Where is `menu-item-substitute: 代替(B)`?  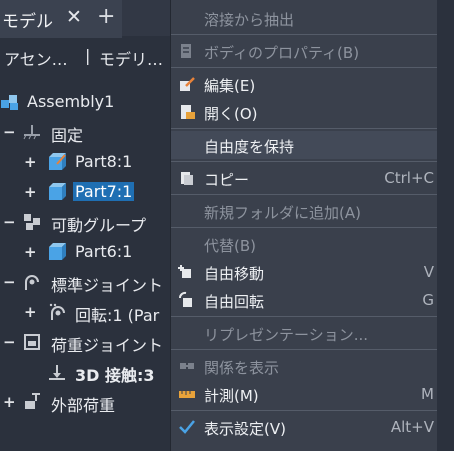 menu-item-substitute: 代替(B) is located at coordinates (304, 244).